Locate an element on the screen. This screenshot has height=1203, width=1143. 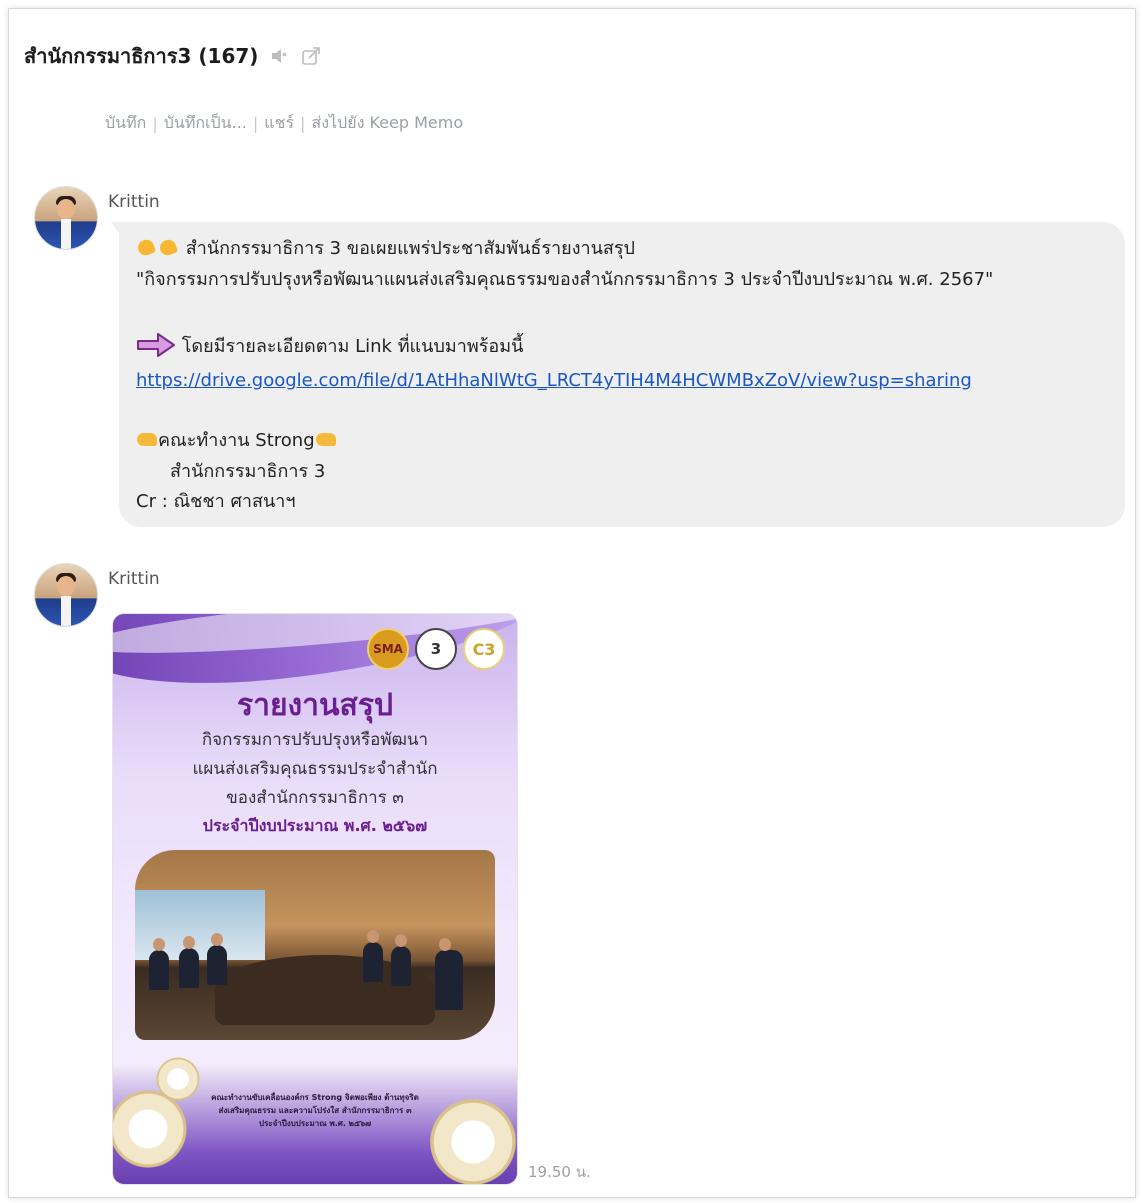
save-action: บันทึก is located at coordinates (125, 123).